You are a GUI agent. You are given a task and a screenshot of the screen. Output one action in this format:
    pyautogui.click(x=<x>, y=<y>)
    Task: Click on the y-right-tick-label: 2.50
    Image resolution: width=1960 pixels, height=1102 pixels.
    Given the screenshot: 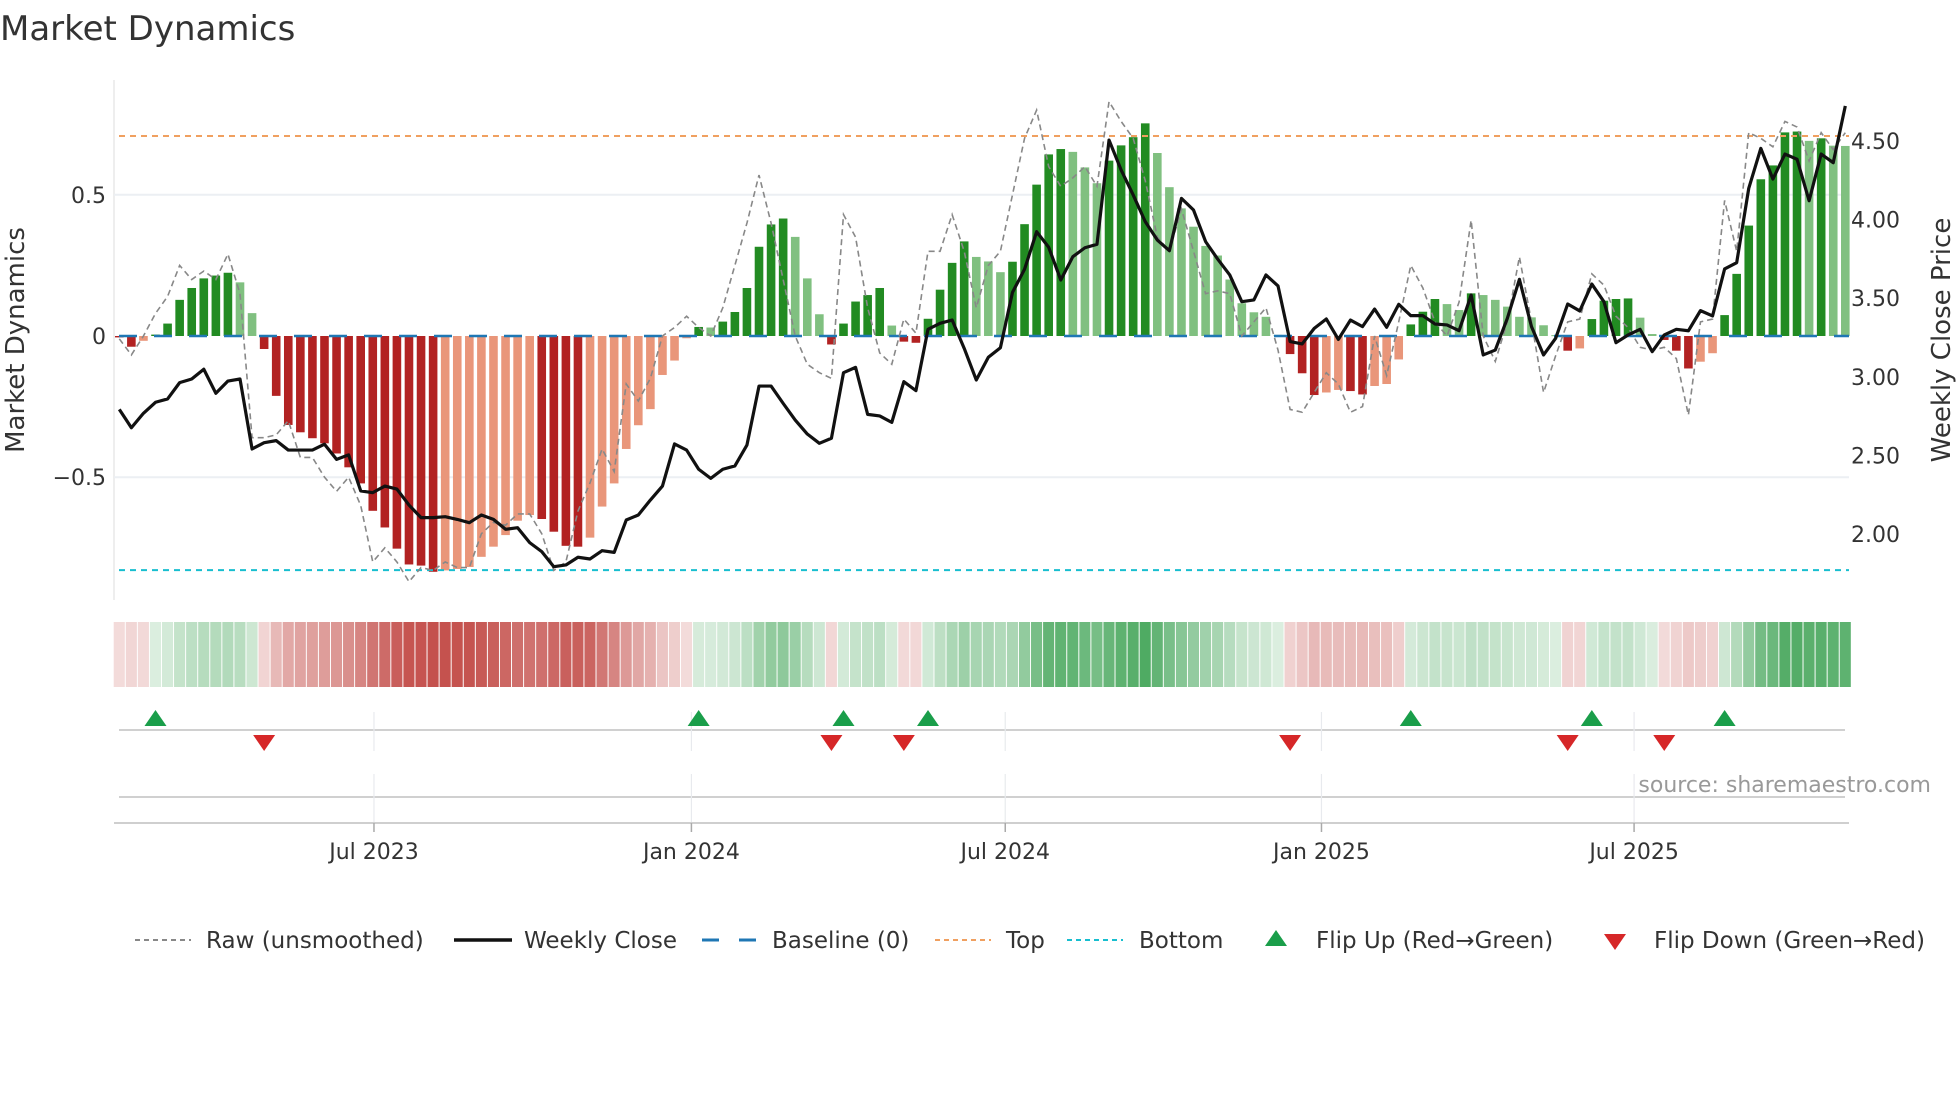 What is the action you would take?
    pyautogui.click(x=1875, y=456)
    